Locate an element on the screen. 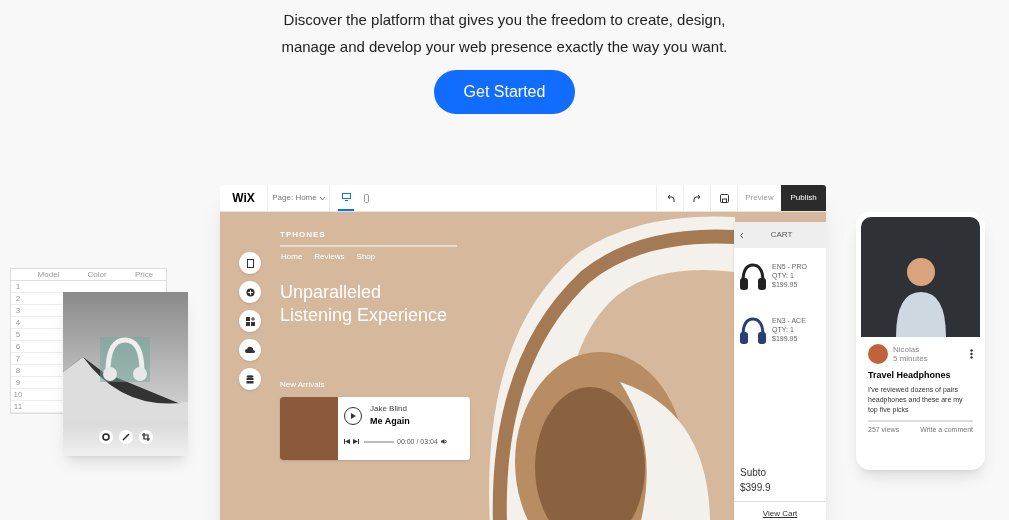 The height and width of the screenshot is (520, 1009). apps-icon is located at coordinates (250, 321).